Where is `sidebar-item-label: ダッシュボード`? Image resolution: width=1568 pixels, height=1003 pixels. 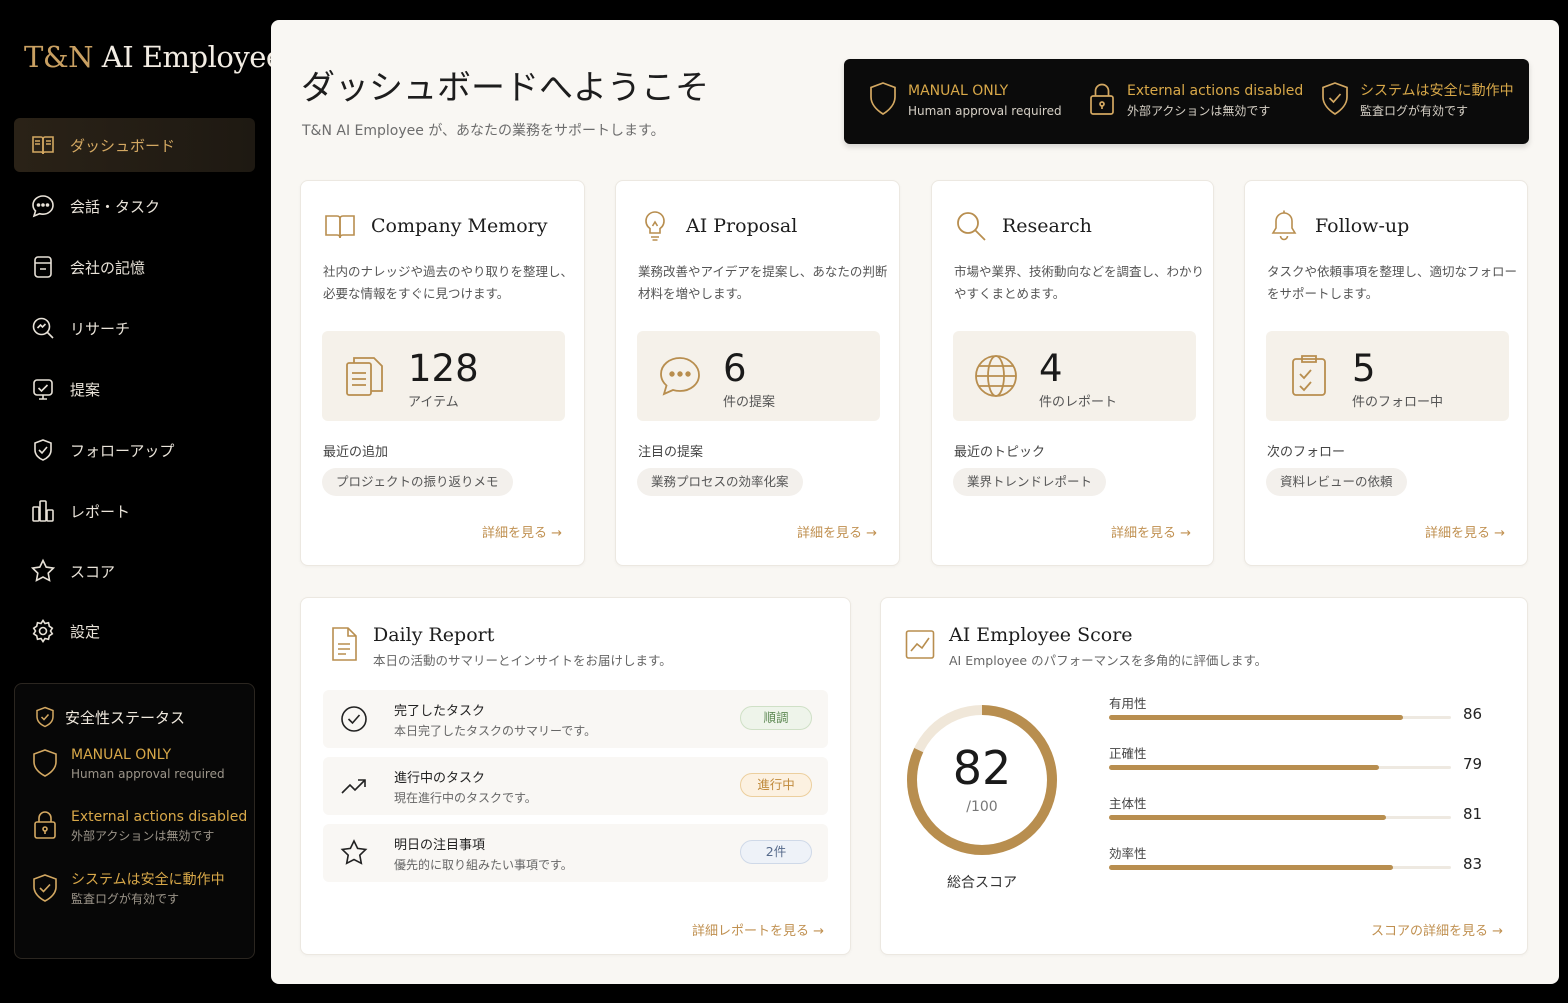 sidebar-item-label: ダッシュボード is located at coordinates (123, 145).